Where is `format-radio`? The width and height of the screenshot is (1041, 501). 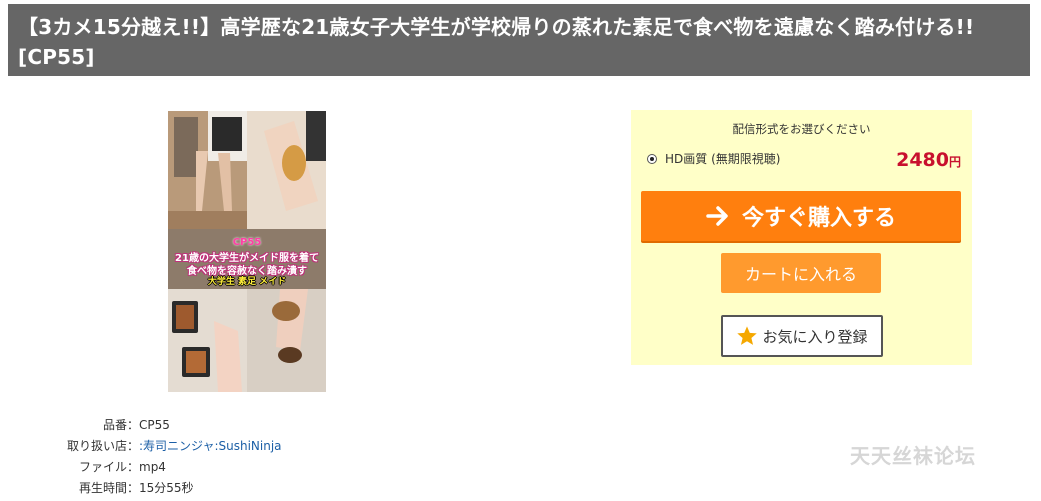 format-radio is located at coordinates (652, 158).